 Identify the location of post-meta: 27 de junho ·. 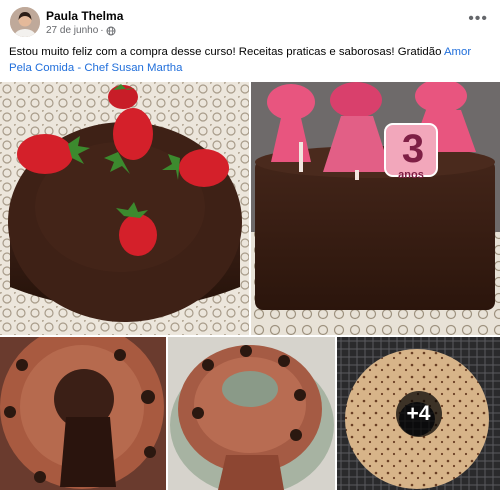
(81, 30).